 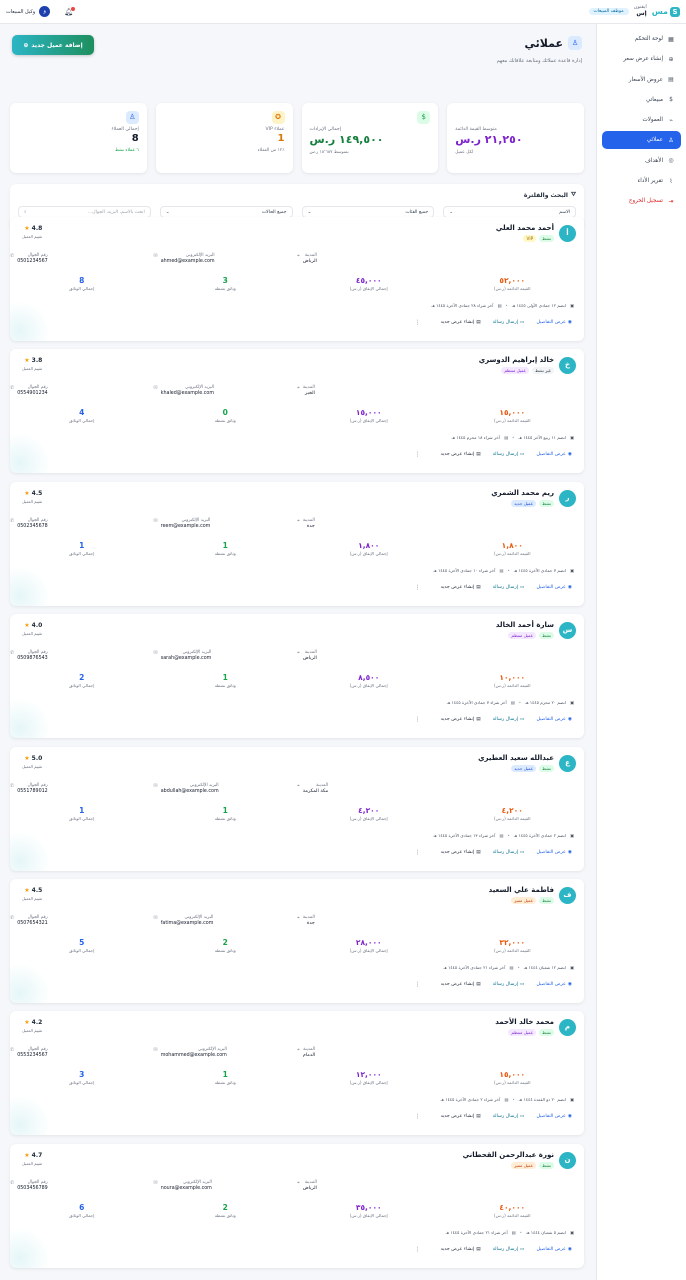 What do you see at coordinates (524, 1022) in the screenshot?
I see `client-name: محمد خالد الأحمد` at bounding box center [524, 1022].